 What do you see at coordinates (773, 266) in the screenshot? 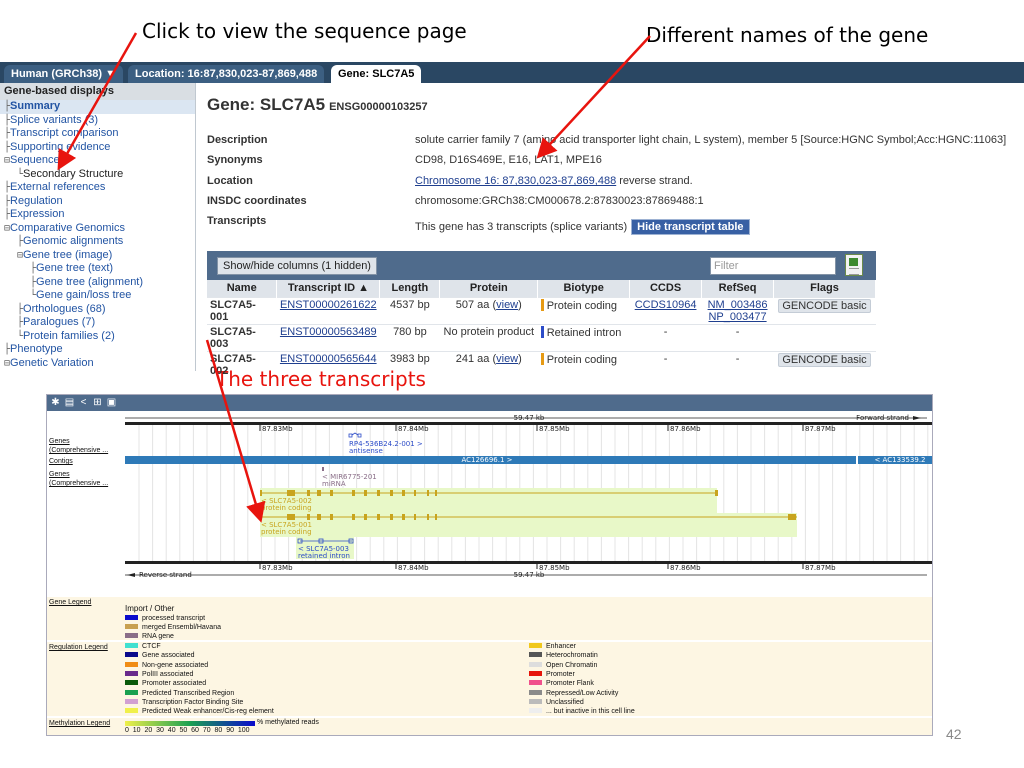
I see `filter-input: Filter` at bounding box center [773, 266].